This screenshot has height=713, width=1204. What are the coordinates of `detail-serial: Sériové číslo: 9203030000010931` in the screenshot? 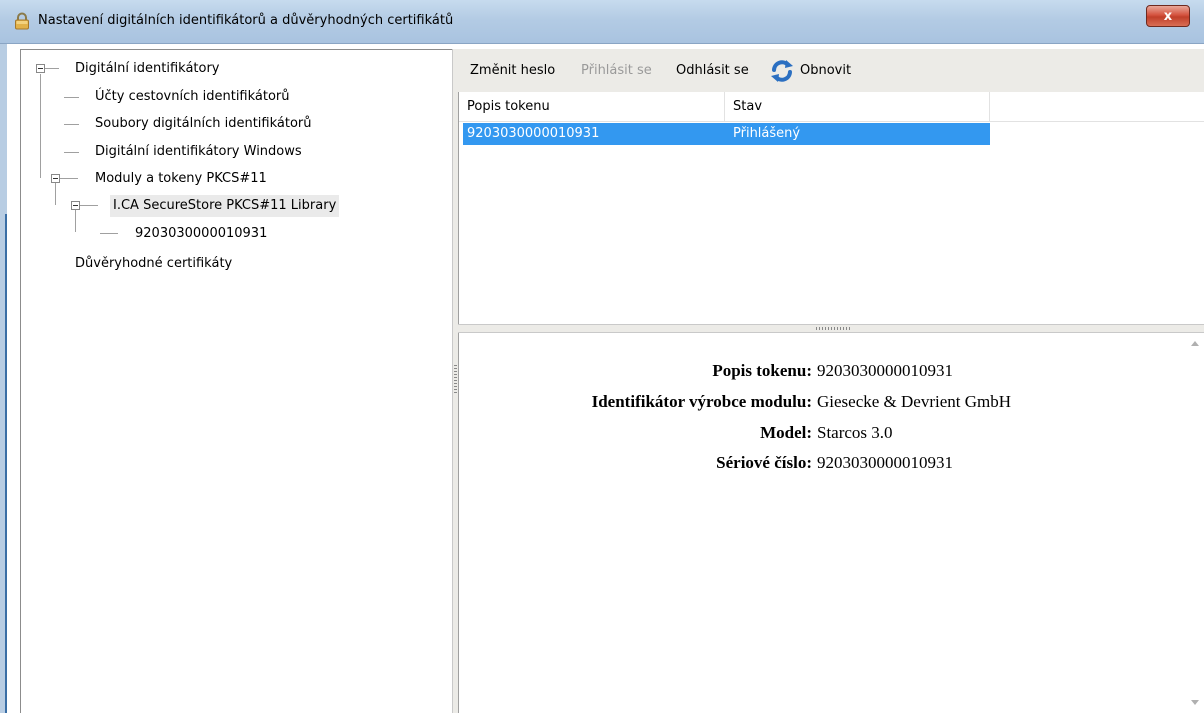 It's located at (819, 463).